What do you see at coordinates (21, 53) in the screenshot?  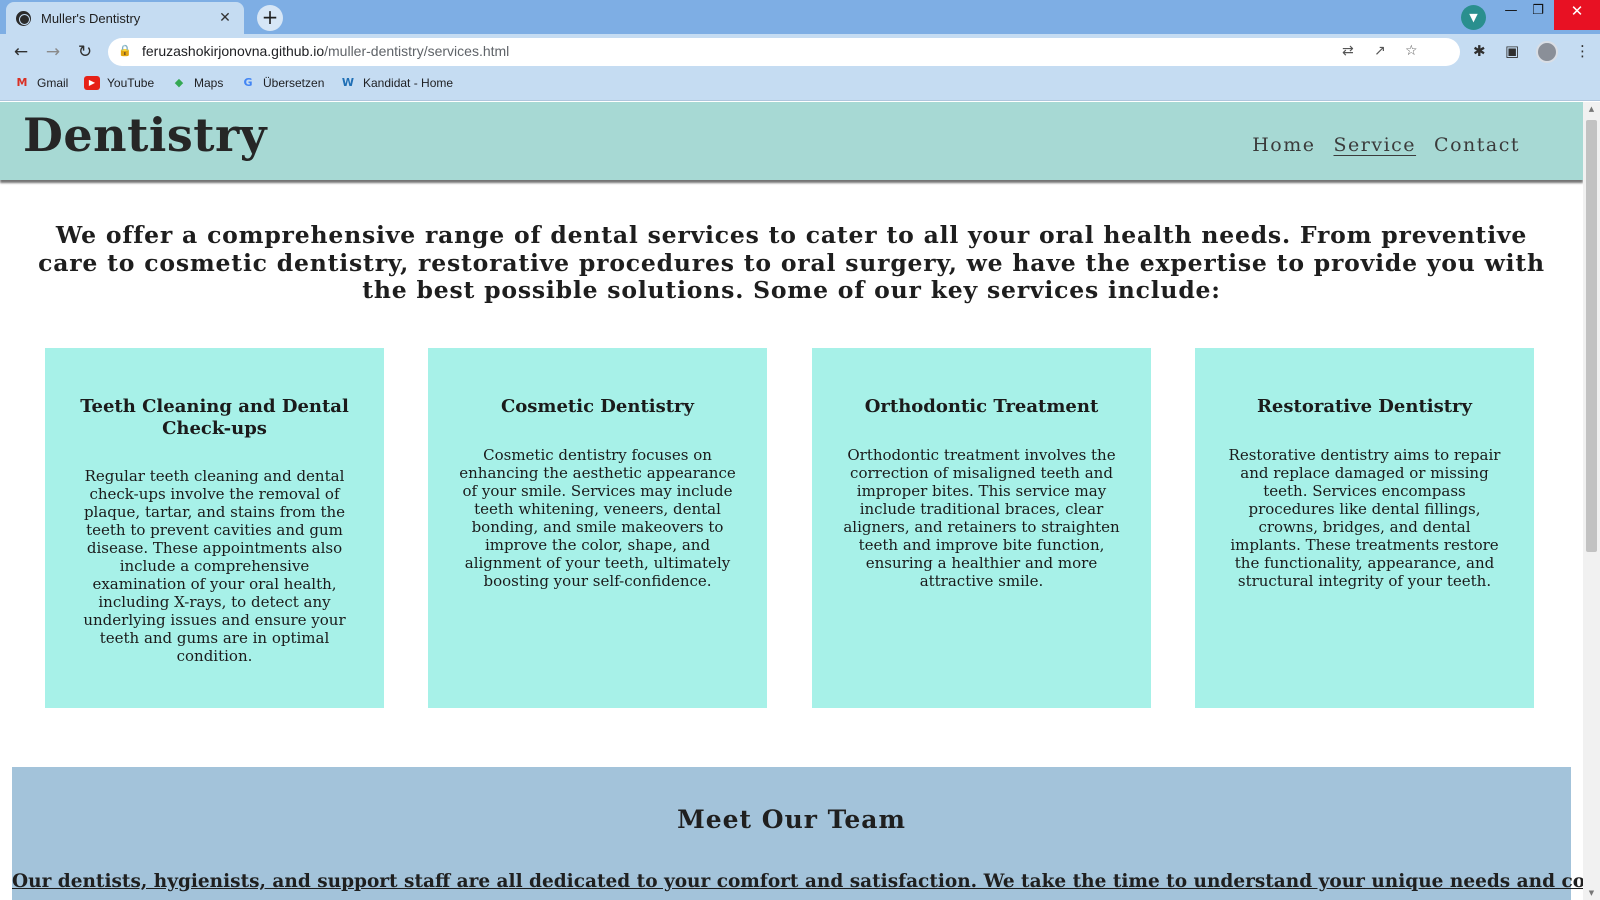 I see `back-arrow-icon: ←` at bounding box center [21, 53].